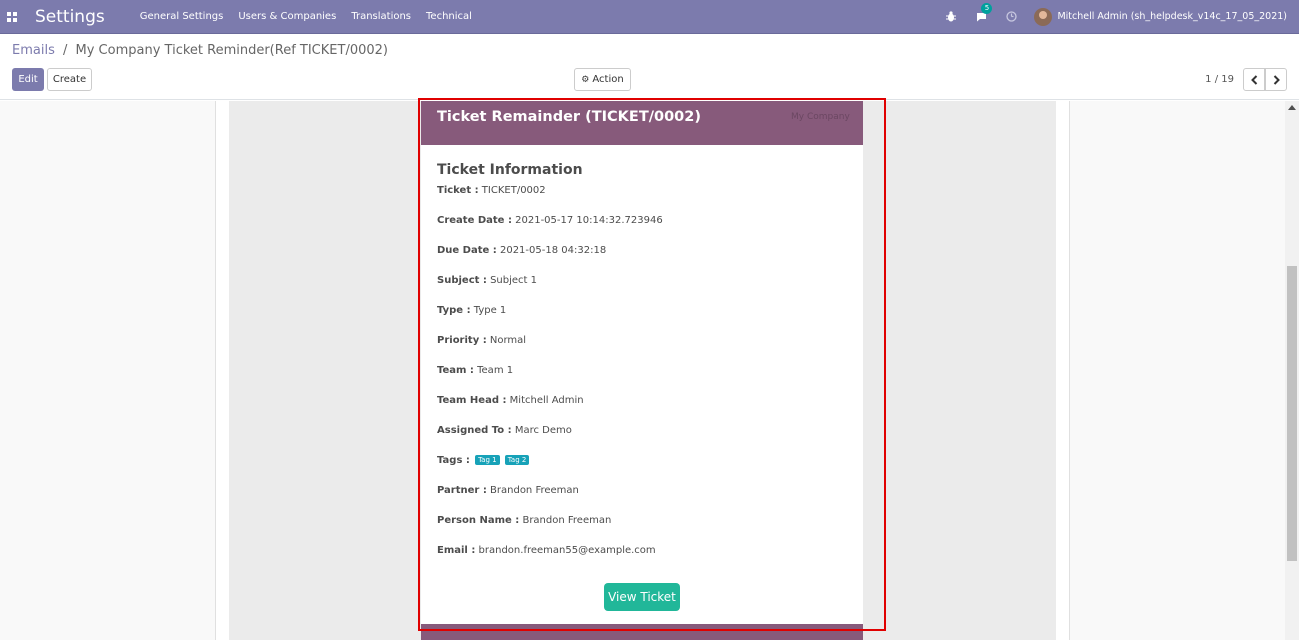 This screenshot has width=1299, height=640. I want to click on field-tags: Tags : Tag 1 Tag 2, so click(483, 460).